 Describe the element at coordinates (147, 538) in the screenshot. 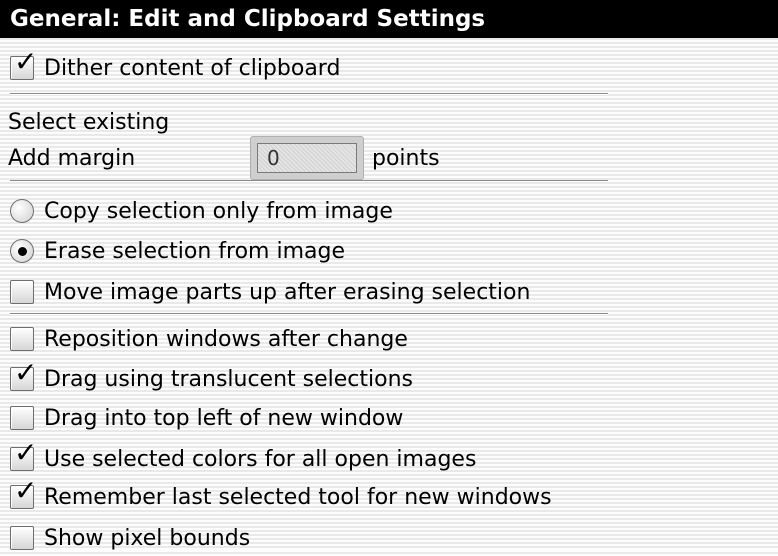

I see `show-pixel-bounds-label: Show pixel bounds` at that location.